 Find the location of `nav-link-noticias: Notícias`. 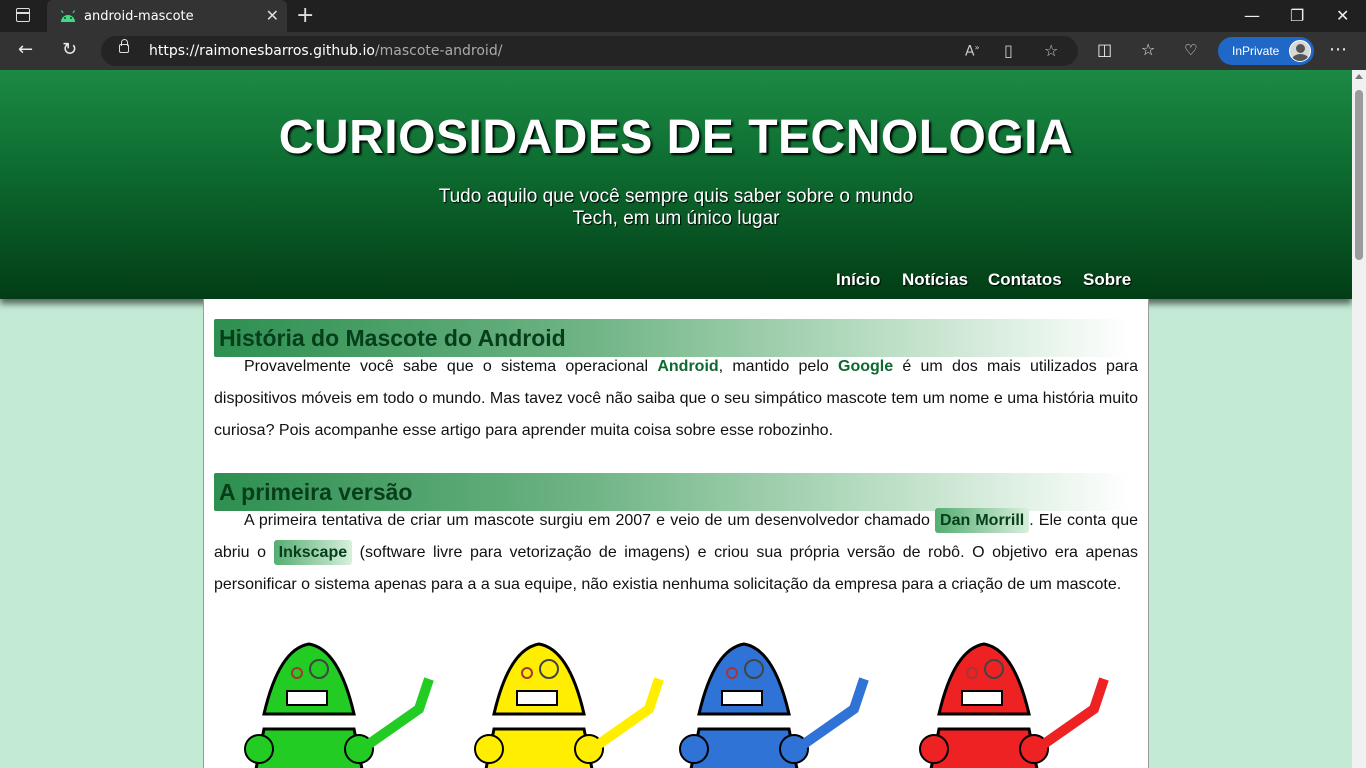

nav-link-noticias: Notícias is located at coordinates (935, 280).